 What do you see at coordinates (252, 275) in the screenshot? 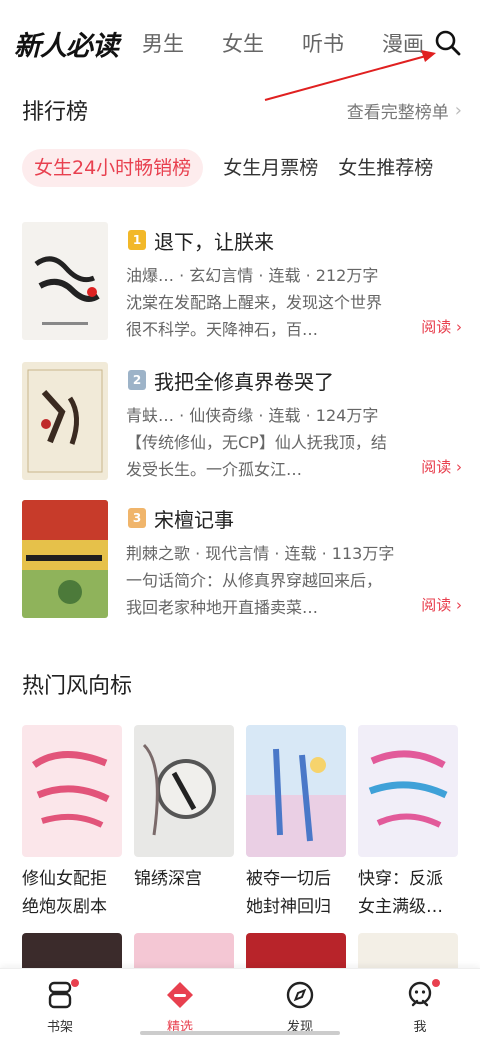
I see `book-meta: 油爆… · 玄幻言情 · 连载 · 212万字` at bounding box center [252, 275].